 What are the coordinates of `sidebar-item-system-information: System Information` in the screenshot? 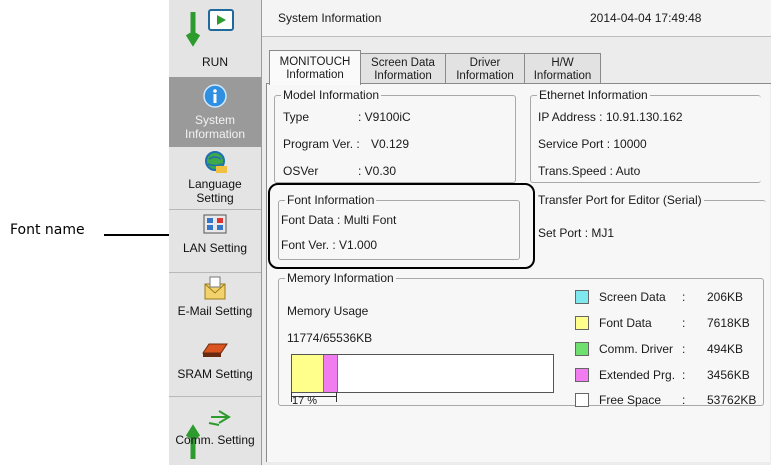 It's located at (215, 112).